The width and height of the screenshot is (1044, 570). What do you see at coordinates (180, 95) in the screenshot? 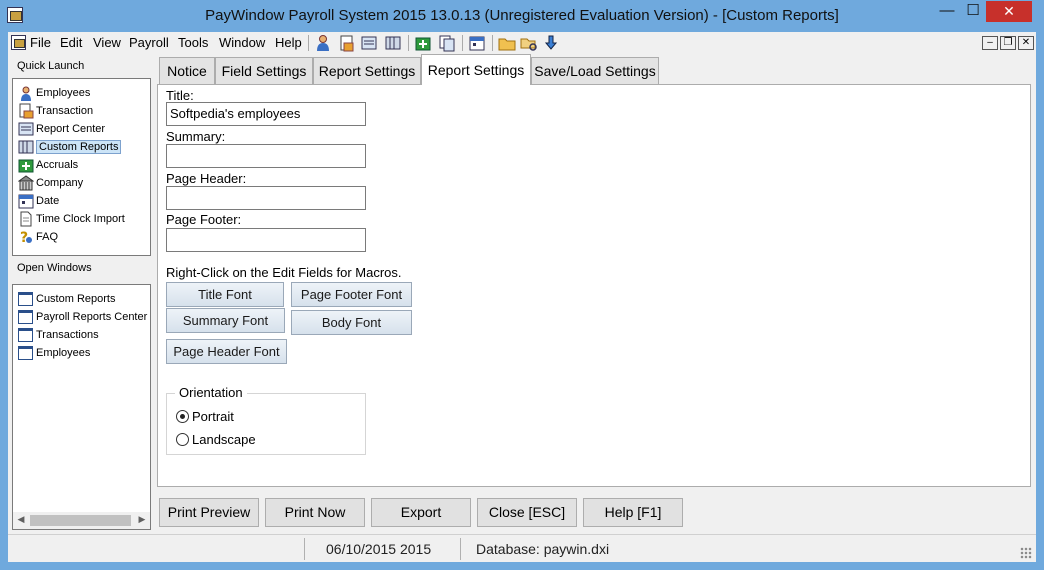
I see `title-label: Title:` at bounding box center [180, 95].